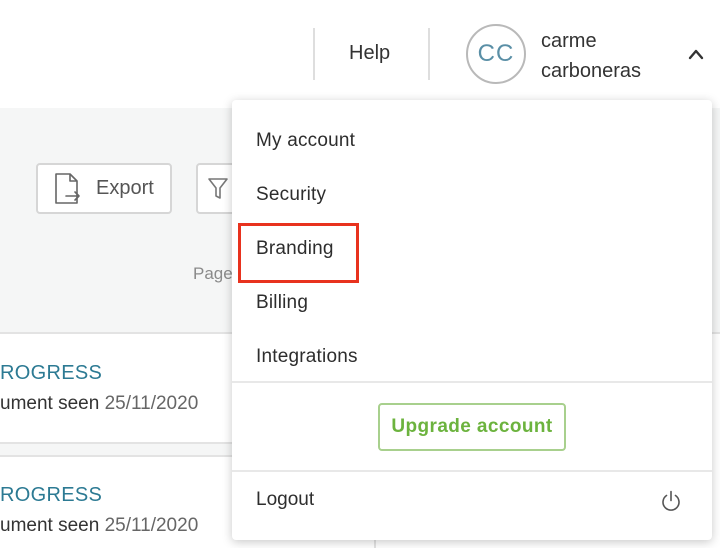  I want to click on help-link: Help, so click(369, 53).